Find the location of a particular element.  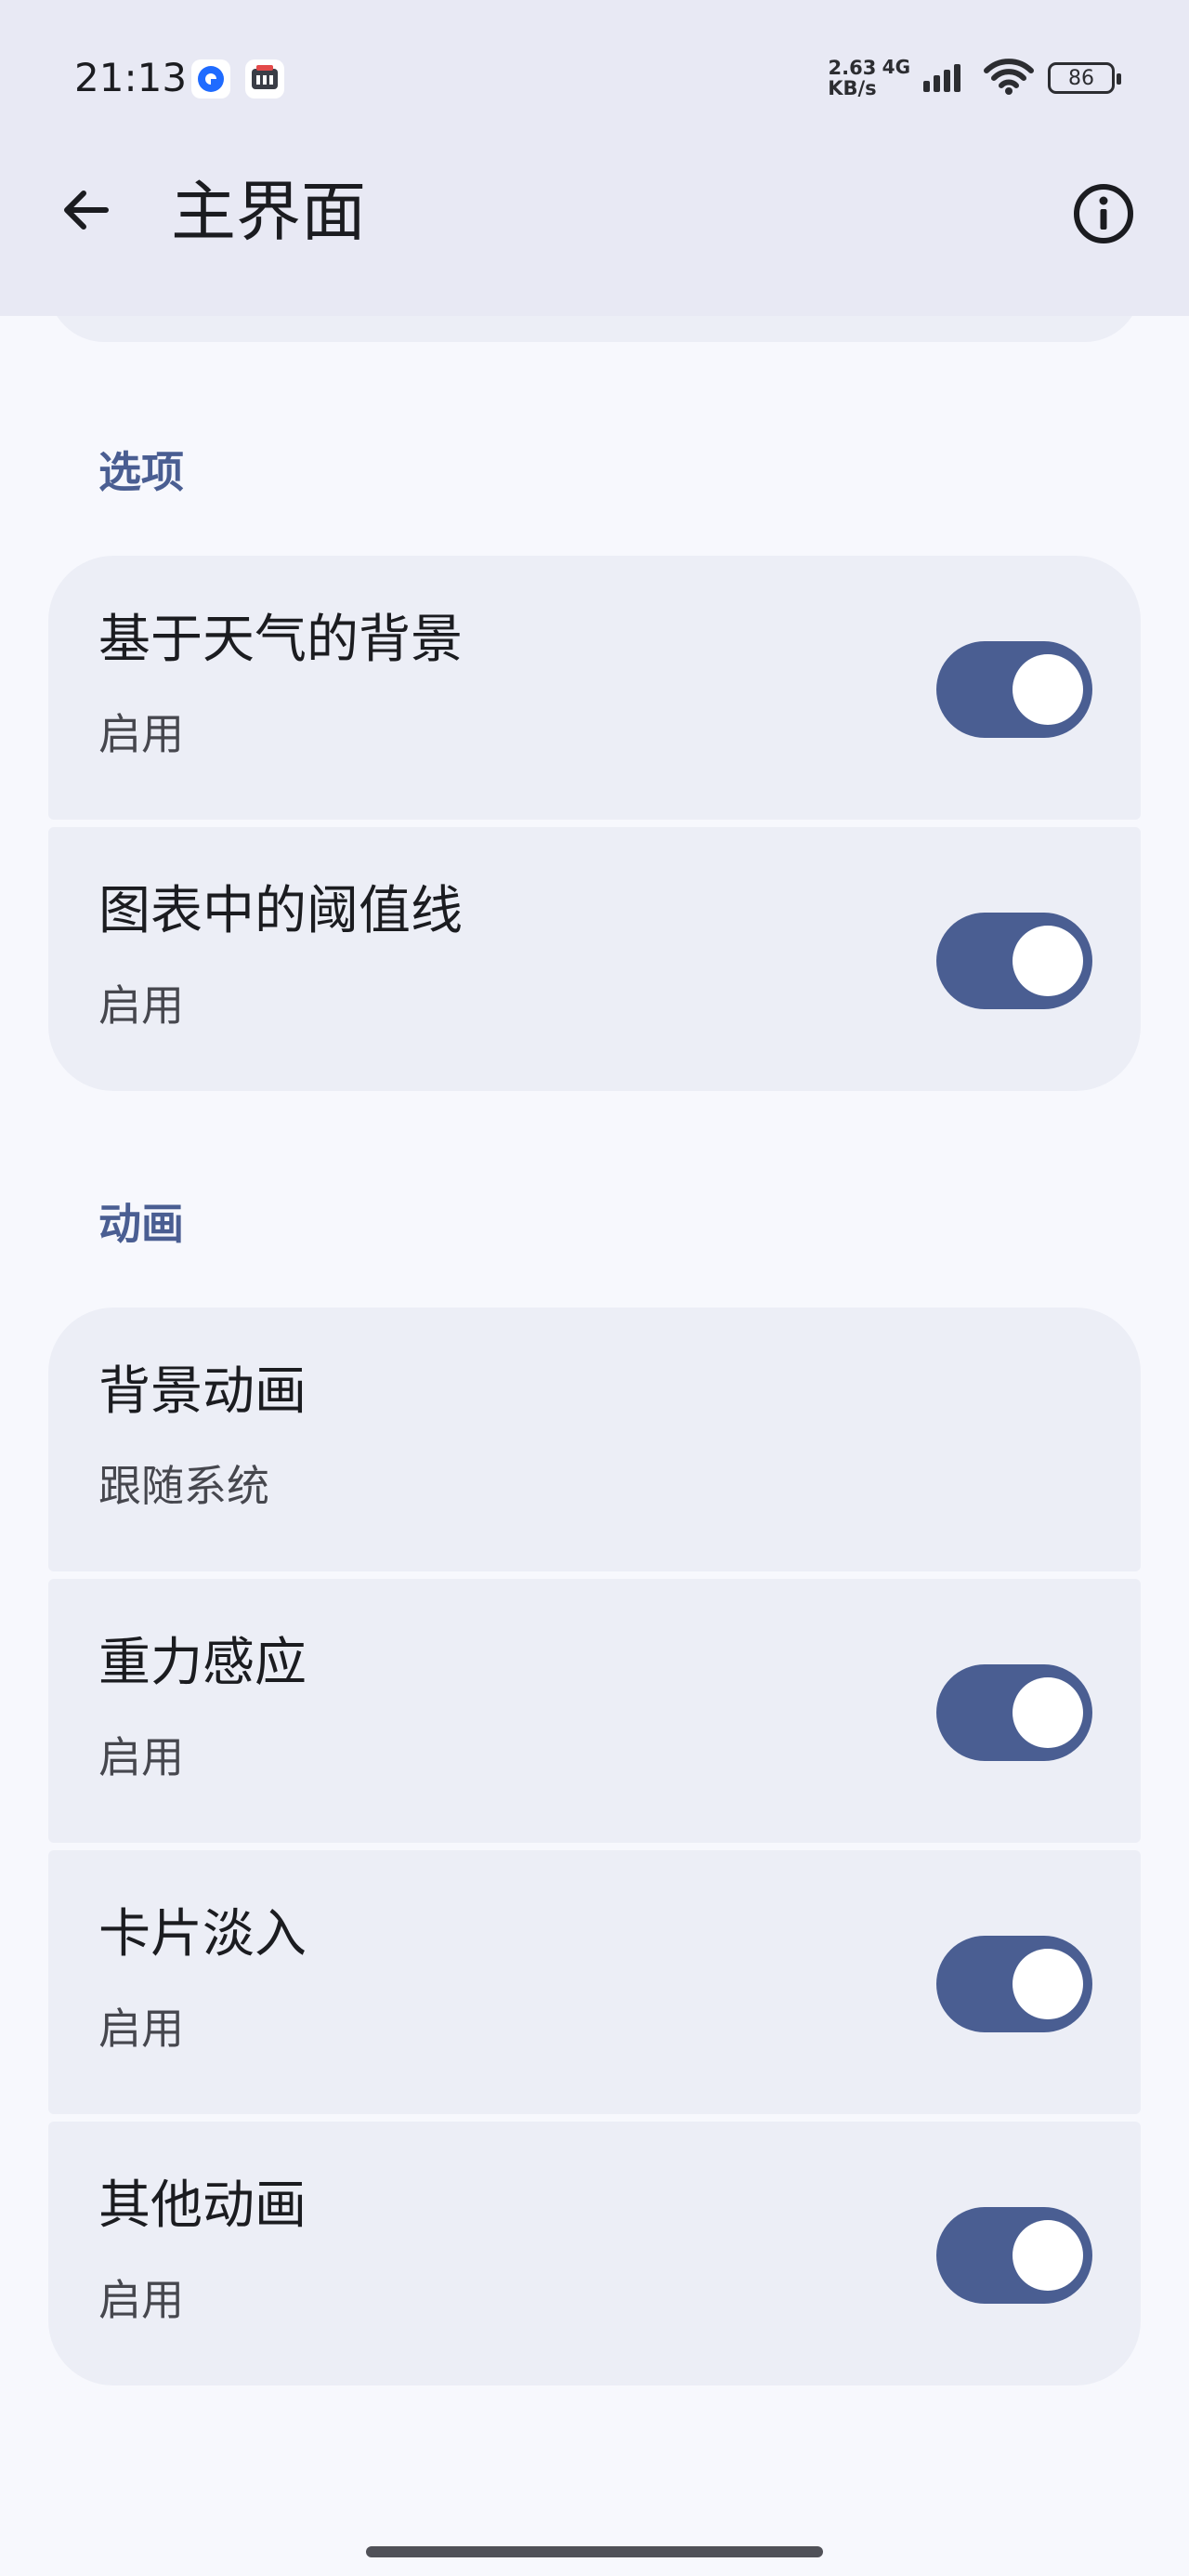

cellular-signal-icon is located at coordinates (947, 78).